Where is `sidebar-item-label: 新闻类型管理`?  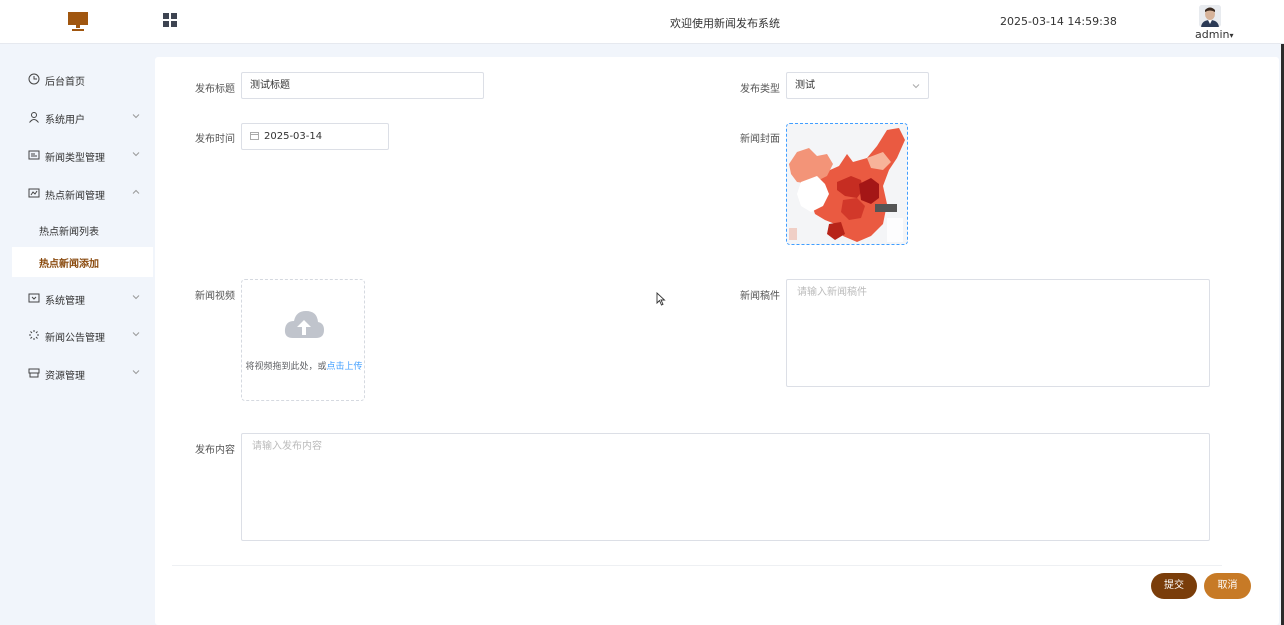
sidebar-item-label: 新闻类型管理 is located at coordinates (75, 158).